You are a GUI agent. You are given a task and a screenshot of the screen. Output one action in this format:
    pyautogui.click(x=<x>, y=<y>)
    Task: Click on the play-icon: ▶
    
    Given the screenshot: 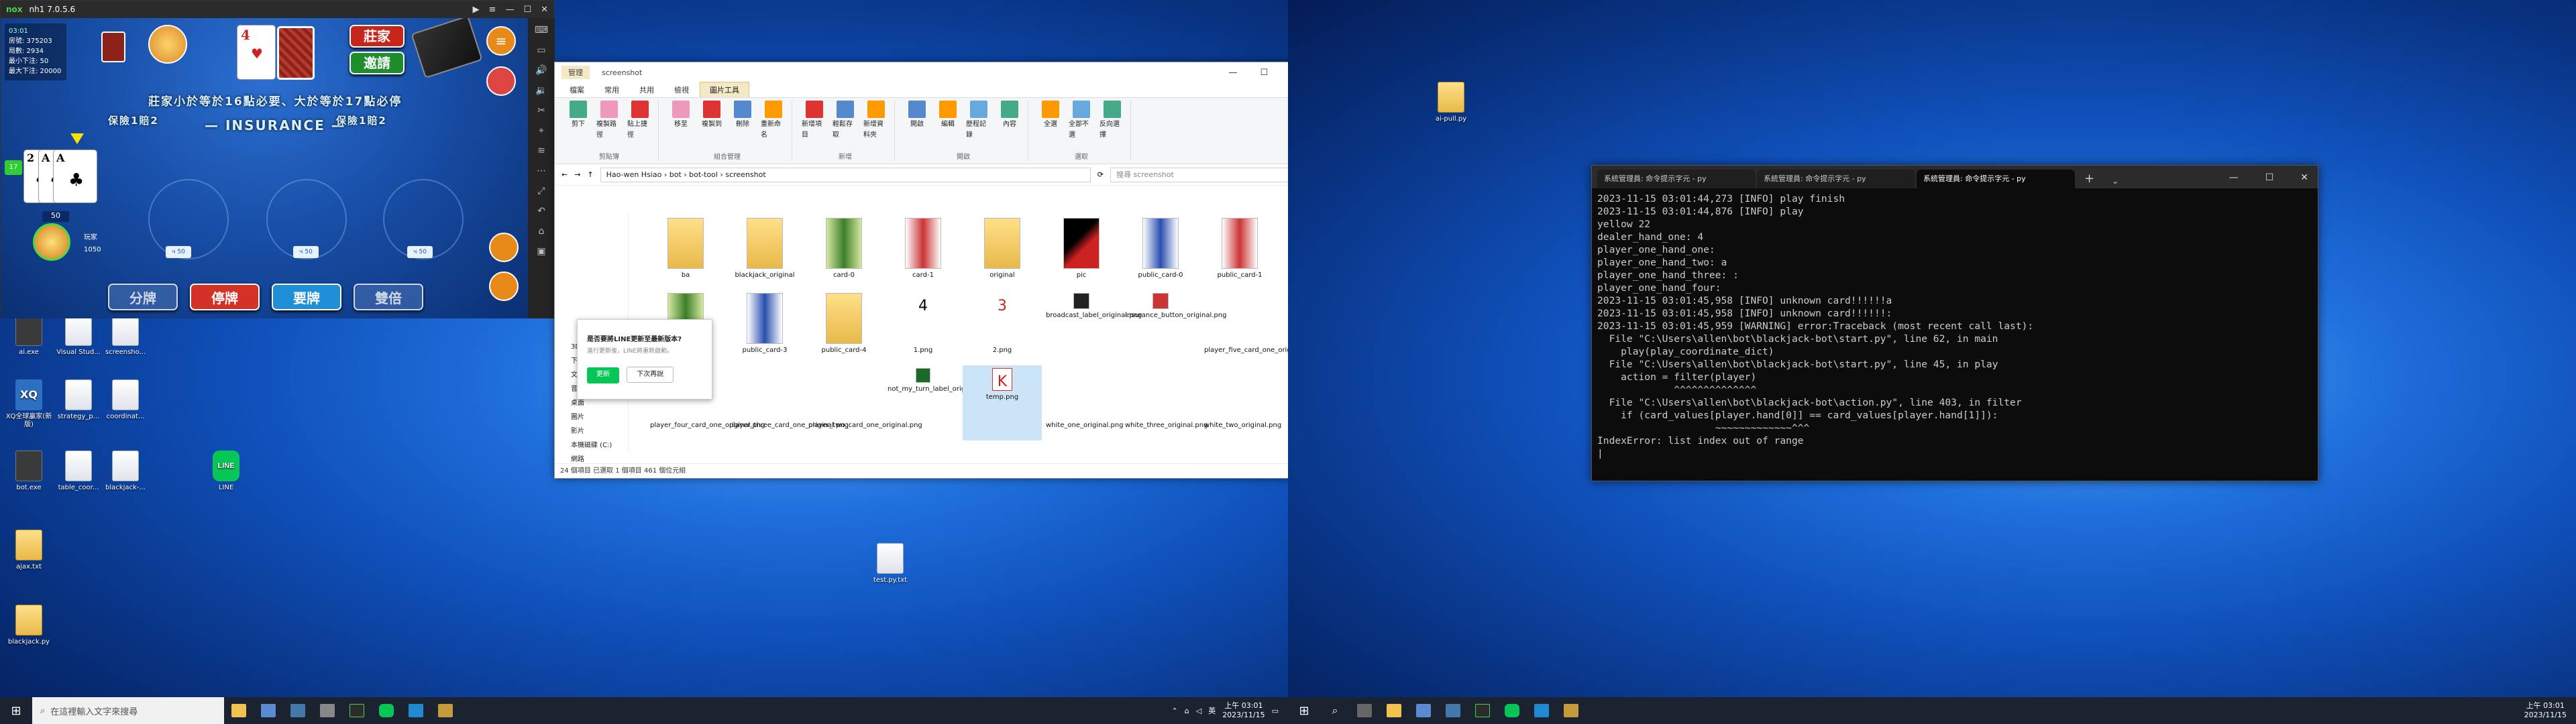 What is the action you would take?
    pyautogui.click(x=476, y=10)
    